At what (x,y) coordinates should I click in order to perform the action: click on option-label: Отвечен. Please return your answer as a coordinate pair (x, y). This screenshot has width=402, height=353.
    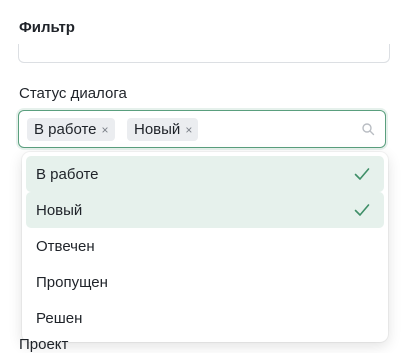
    Looking at the image, I should click on (65, 246).